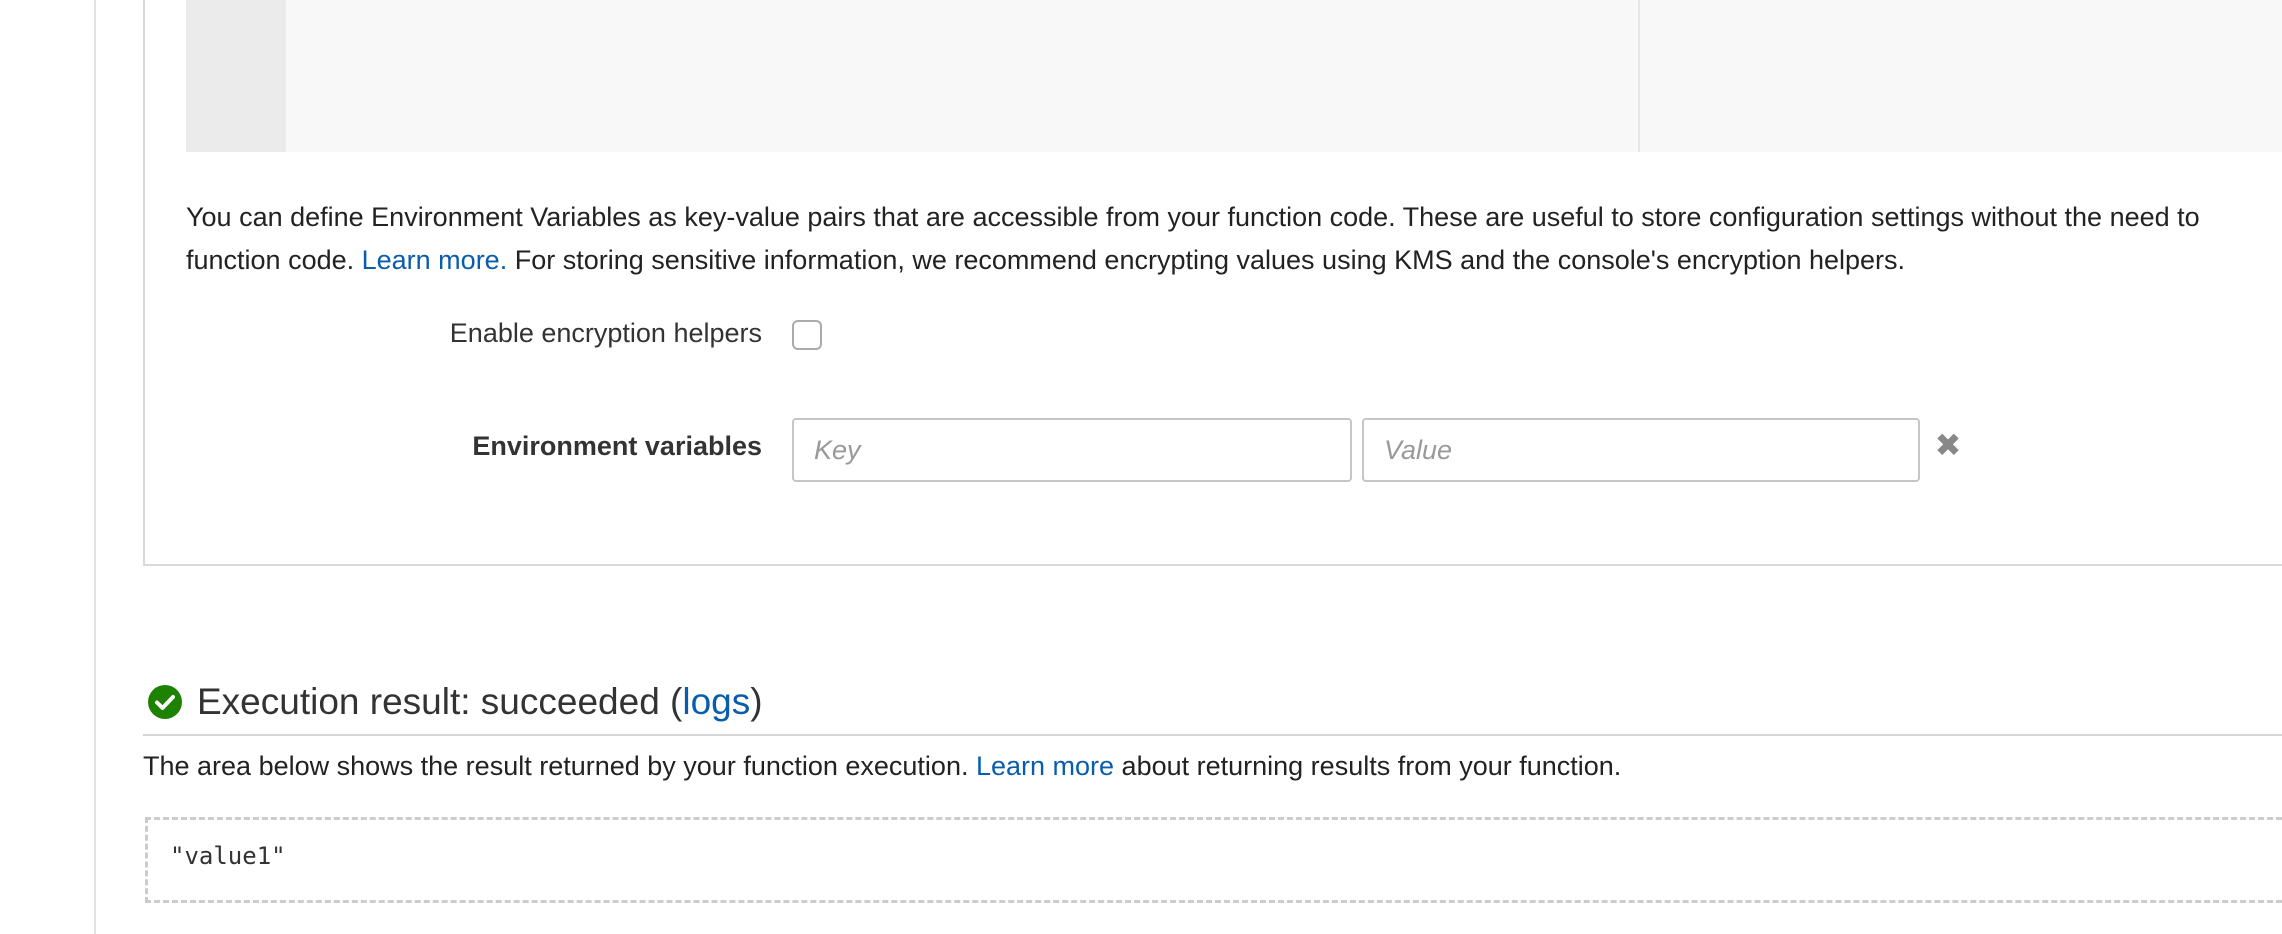 The height and width of the screenshot is (934, 2282). Describe the element at coordinates (605, 333) in the screenshot. I see `enable-encryption-helpers-label: Enable encryption helpers` at that location.